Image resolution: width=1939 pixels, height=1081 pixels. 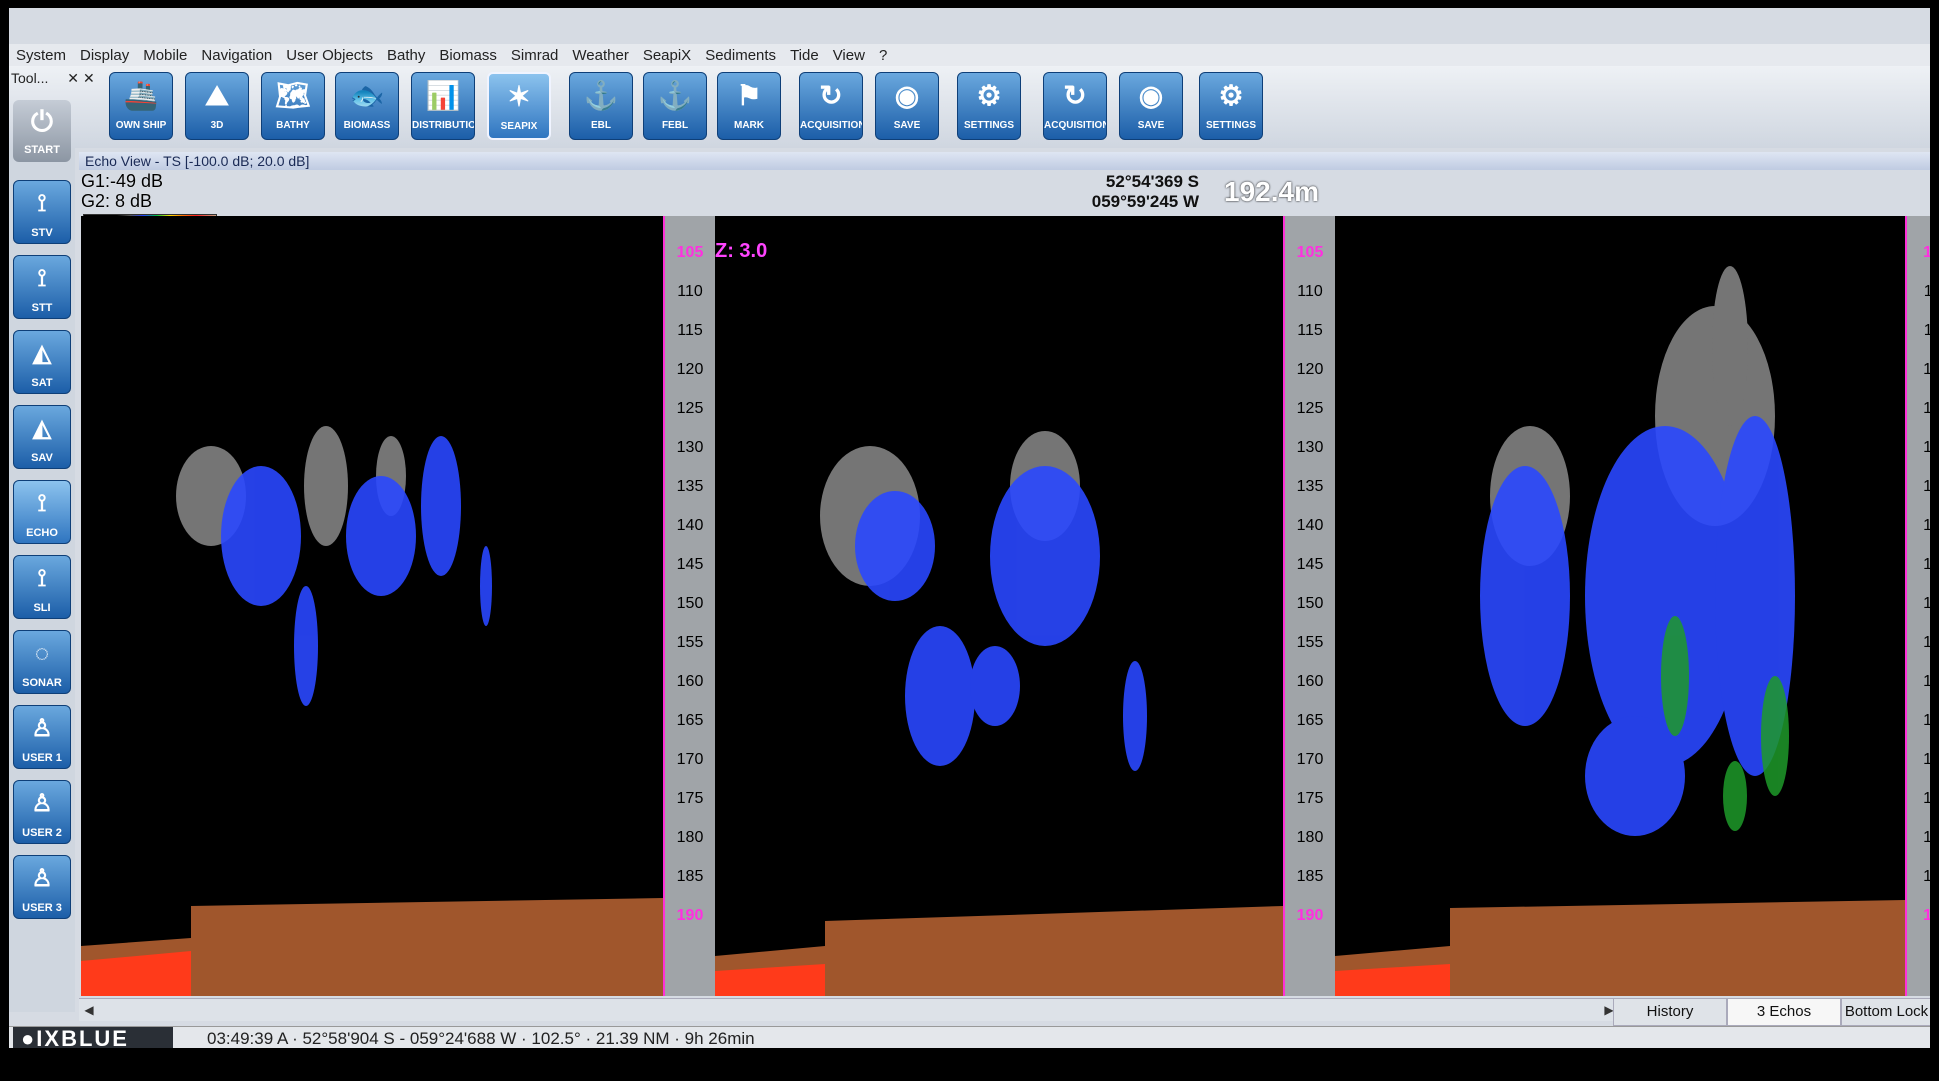 What do you see at coordinates (831, 106) in the screenshot?
I see `acquisition-1-button: ↻ ACQUISITION` at bounding box center [831, 106].